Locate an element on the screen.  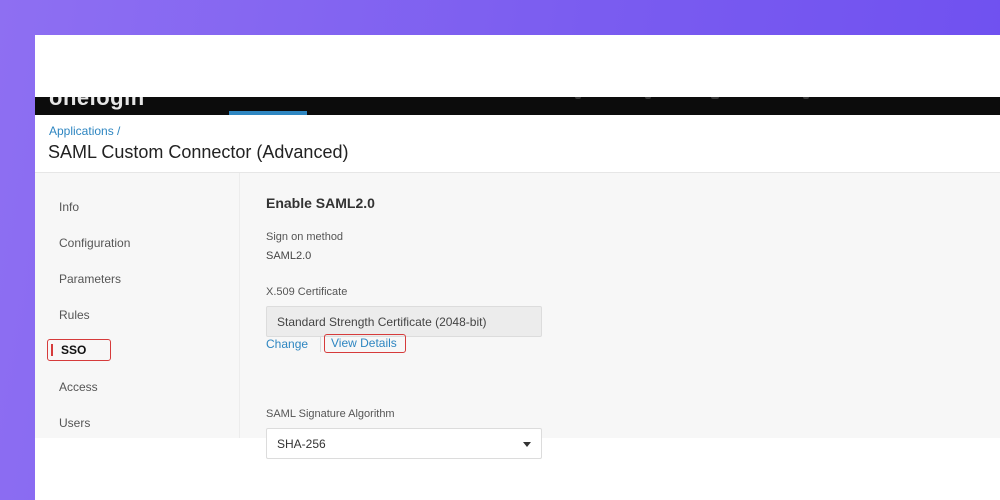
sidebar-item-rules: Rules is located at coordinates (74, 315).